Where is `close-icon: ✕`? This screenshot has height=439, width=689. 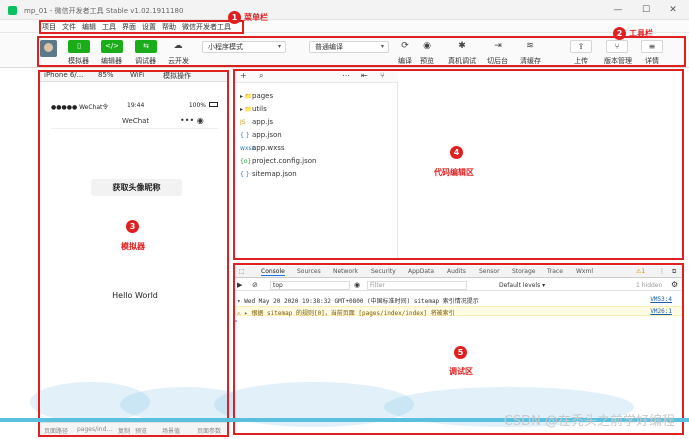 close-icon: ✕ is located at coordinates (673, 10).